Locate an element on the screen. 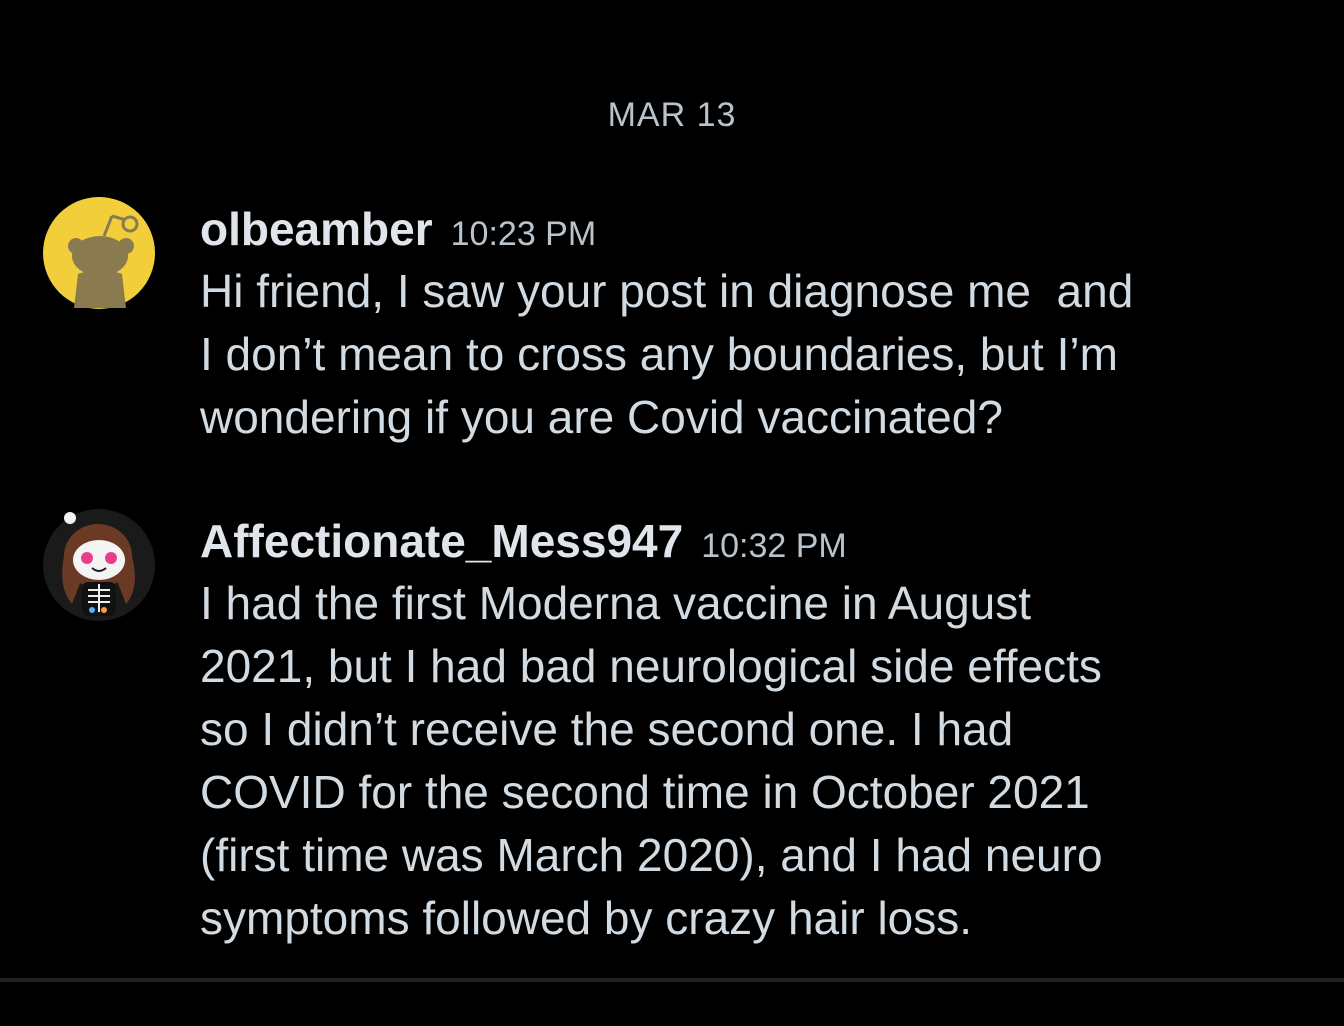 Image resolution: width=1344 pixels, height=1026 pixels. snoo-avatar-icon is located at coordinates (99, 253).